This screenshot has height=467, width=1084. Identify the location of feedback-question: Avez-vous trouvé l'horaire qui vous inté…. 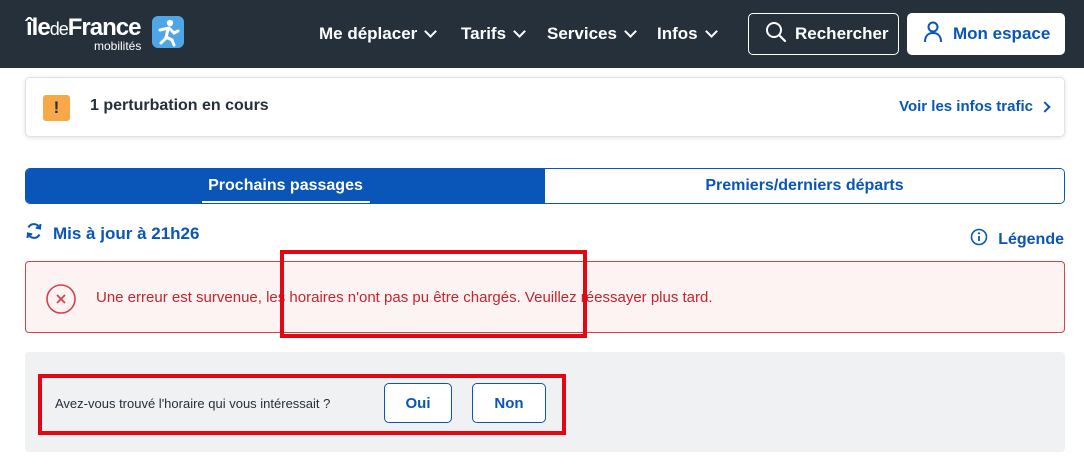
(193, 403).